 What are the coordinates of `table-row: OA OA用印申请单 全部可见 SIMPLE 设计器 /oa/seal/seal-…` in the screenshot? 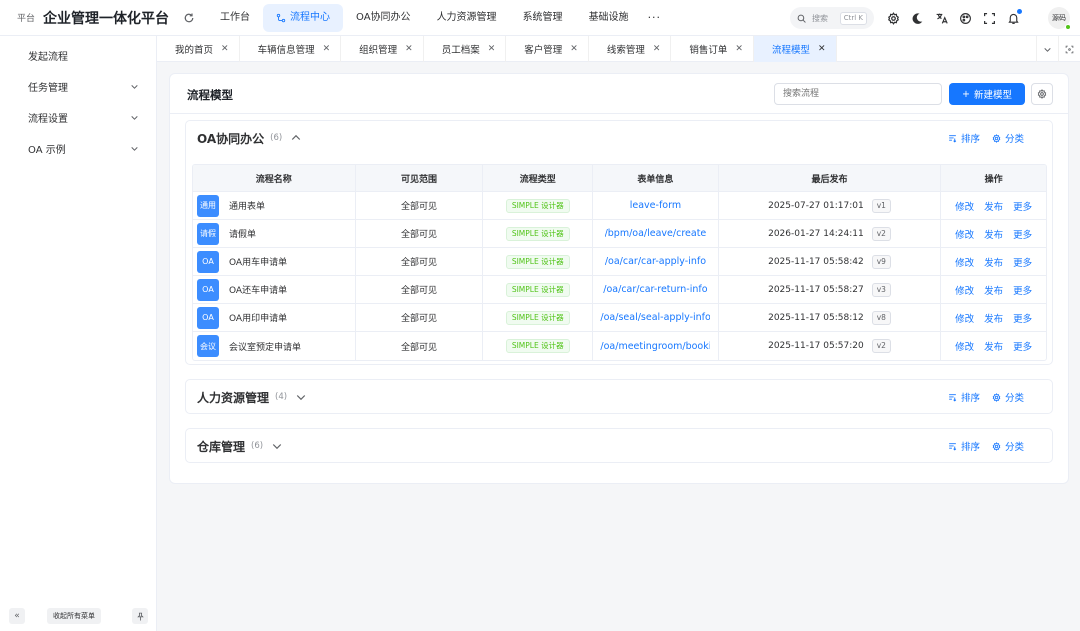 It's located at (619, 318).